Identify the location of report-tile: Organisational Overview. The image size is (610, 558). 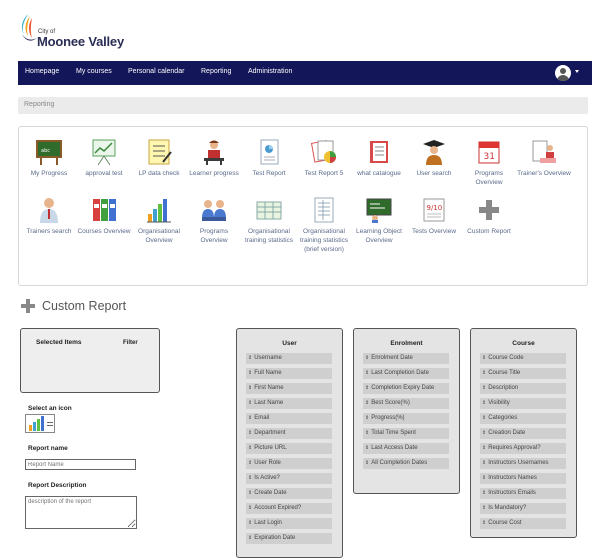
(159, 220).